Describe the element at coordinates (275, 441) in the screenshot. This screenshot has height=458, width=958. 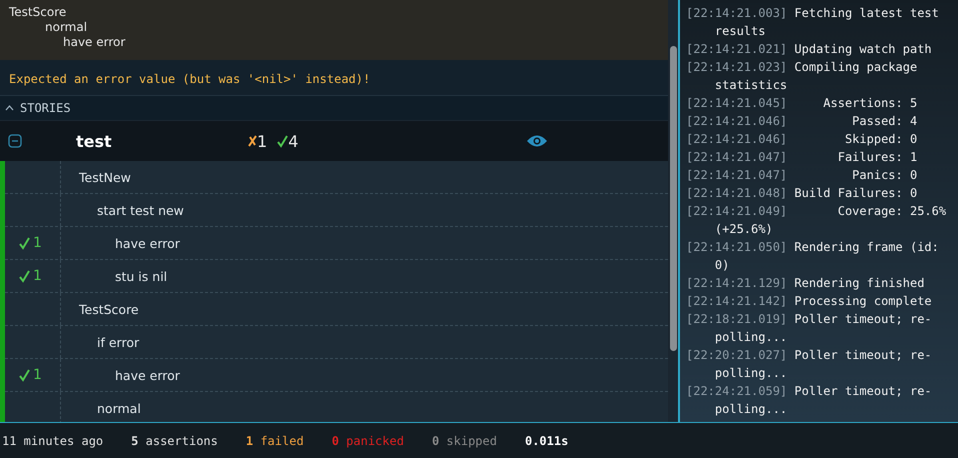
I see `status-item: 1 failed` at that location.